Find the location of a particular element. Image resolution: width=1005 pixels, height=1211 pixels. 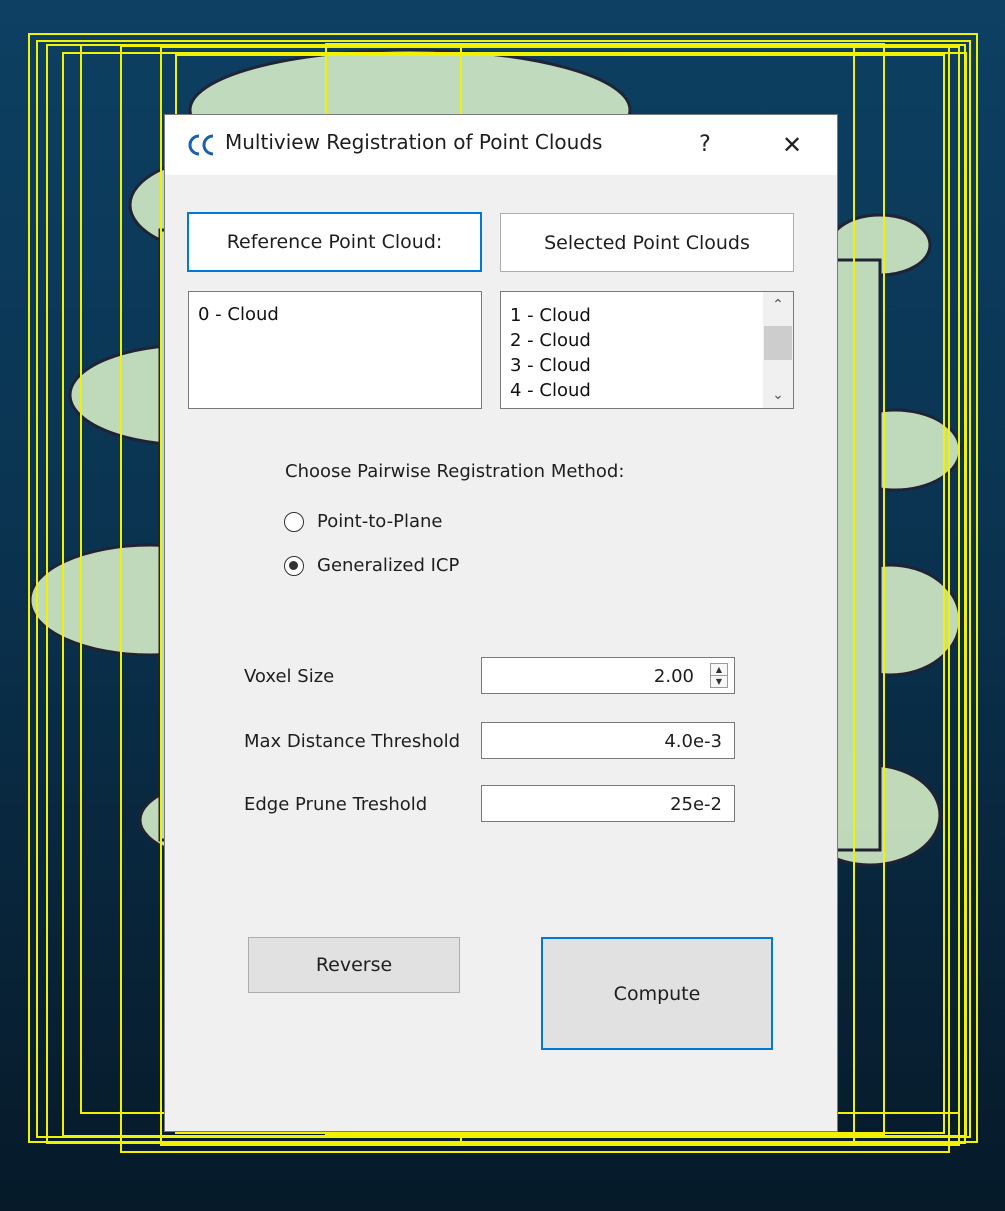

list-scrollbar: ⌃ ⌄ is located at coordinates (778, 350).